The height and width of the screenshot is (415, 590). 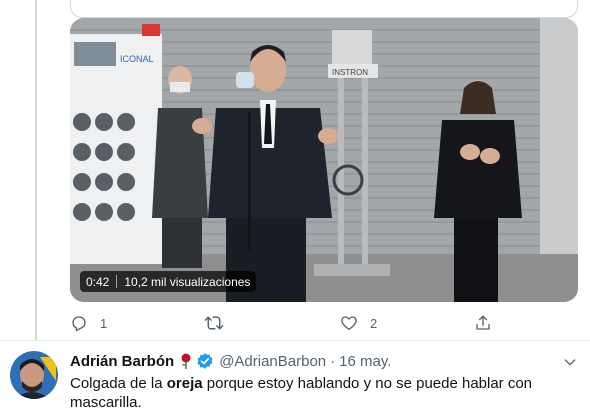 What do you see at coordinates (205, 361) in the screenshot?
I see `verified-icon` at bounding box center [205, 361].